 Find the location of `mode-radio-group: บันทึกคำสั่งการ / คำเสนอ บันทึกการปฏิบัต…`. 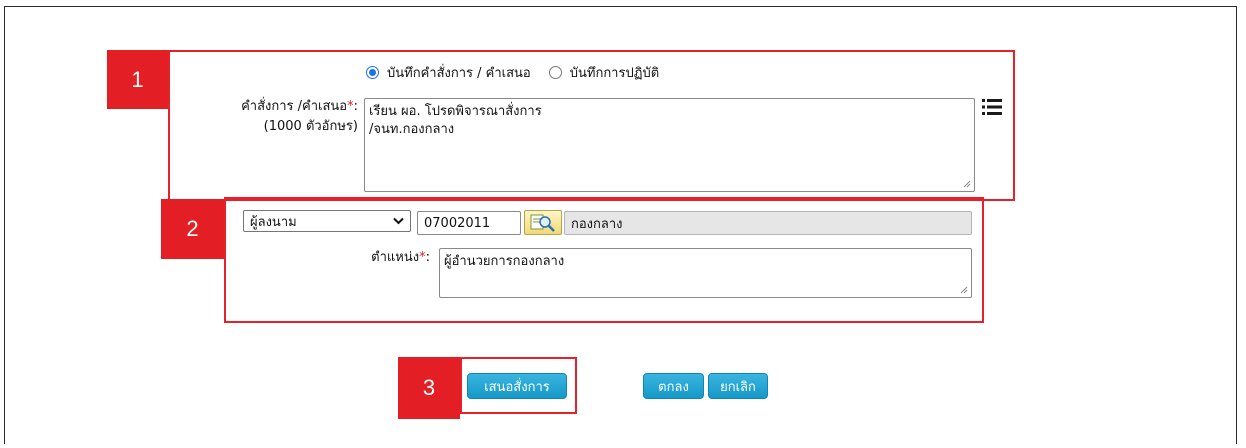

mode-radio-group: บันทึกคำสั่งการ / คำเสนอ บันทึกการปฏิบัต… is located at coordinates (512, 72).